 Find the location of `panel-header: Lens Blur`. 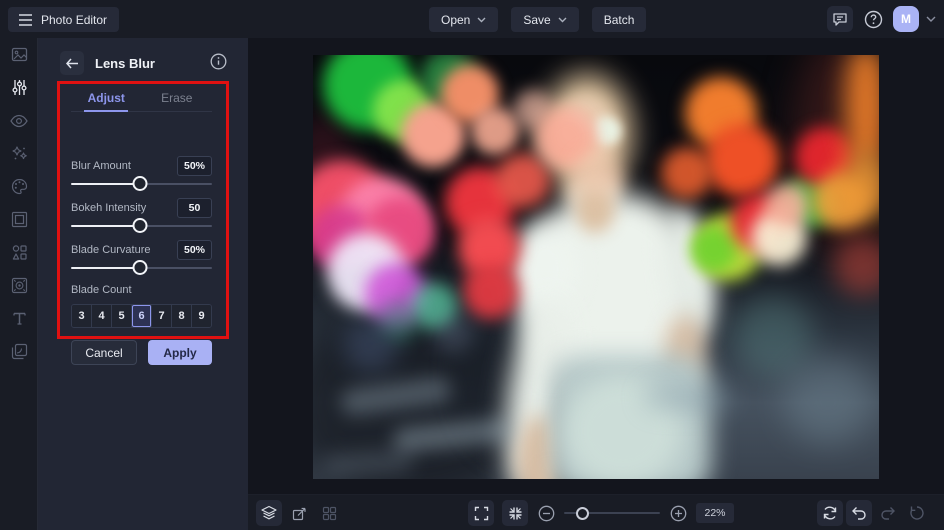

panel-header: Lens Blur is located at coordinates (143, 63).